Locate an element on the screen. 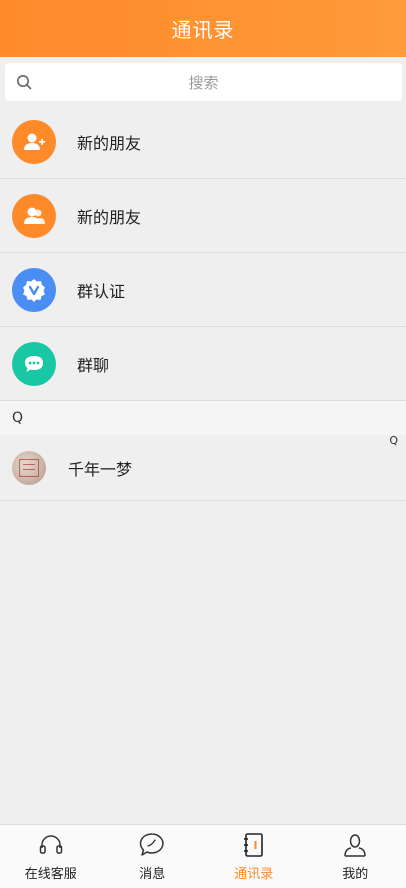 This screenshot has width=406, height=888. tab-contacts: 通讯录 is located at coordinates (254, 856).